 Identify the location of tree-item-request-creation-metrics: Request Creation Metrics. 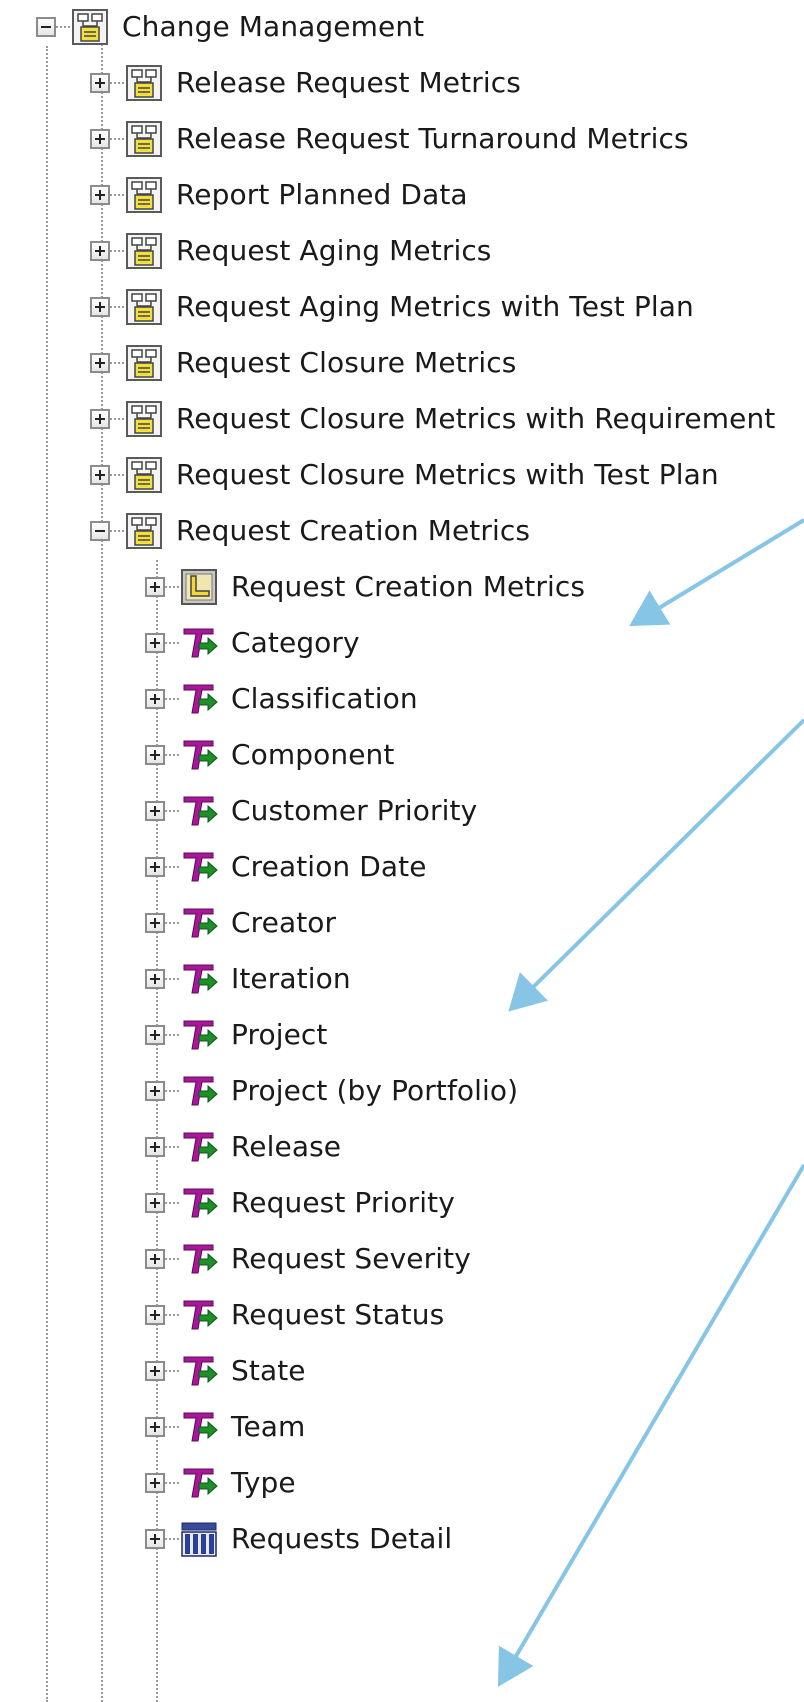
(310, 531).